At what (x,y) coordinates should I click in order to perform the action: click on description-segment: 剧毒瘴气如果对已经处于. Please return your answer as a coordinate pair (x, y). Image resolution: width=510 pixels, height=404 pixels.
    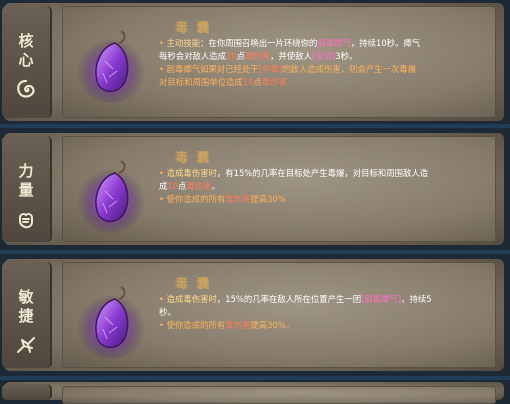
    Looking at the image, I should click on (212, 69).